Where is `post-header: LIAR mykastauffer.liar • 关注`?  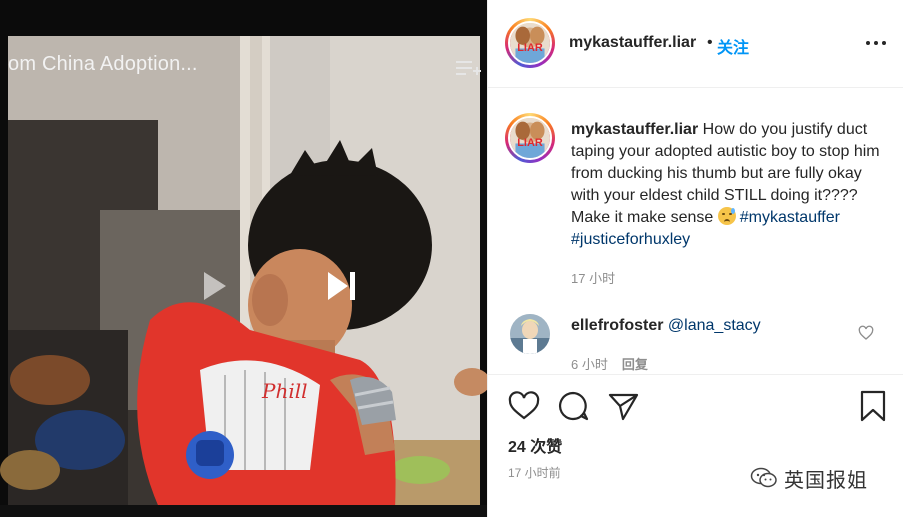 post-header: LIAR mykastauffer.liar • 关注 is located at coordinates (695, 44).